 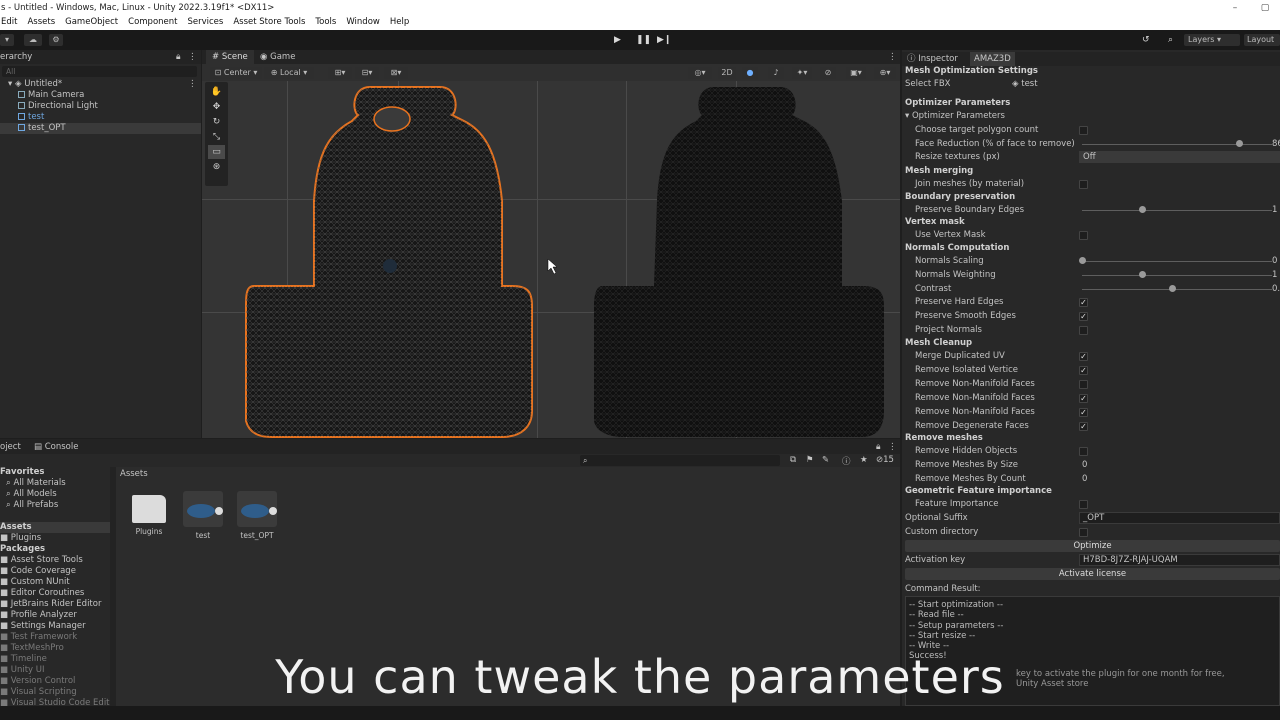 What do you see at coordinates (1142, 274) in the screenshot?
I see `normals-weighting-knob` at bounding box center [1142, 274].